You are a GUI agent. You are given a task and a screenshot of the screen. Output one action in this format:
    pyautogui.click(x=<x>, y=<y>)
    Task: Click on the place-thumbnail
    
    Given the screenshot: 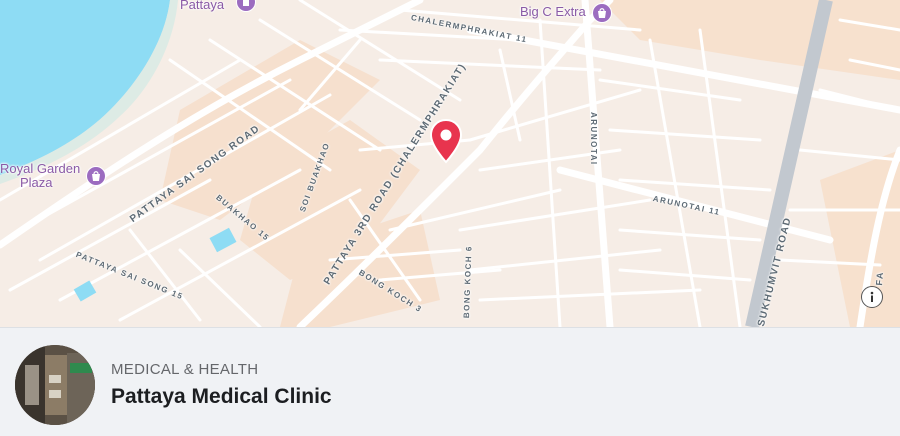 What is the action you would take?
    pyautogui.click(x=55, y=385)
    